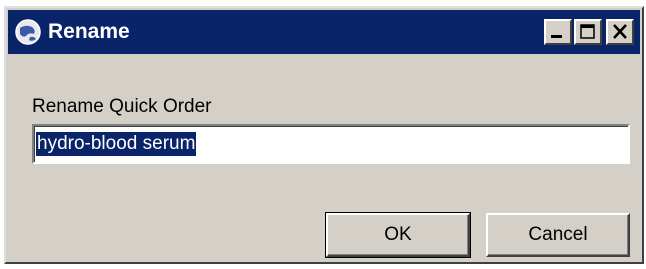 This screenshot has height=269, width=646. What do you see at coordinates (122, 106) in the screenshot?
I see `rename-quick-order-label: Rename Quick Order` at bounding box center [122, 106].